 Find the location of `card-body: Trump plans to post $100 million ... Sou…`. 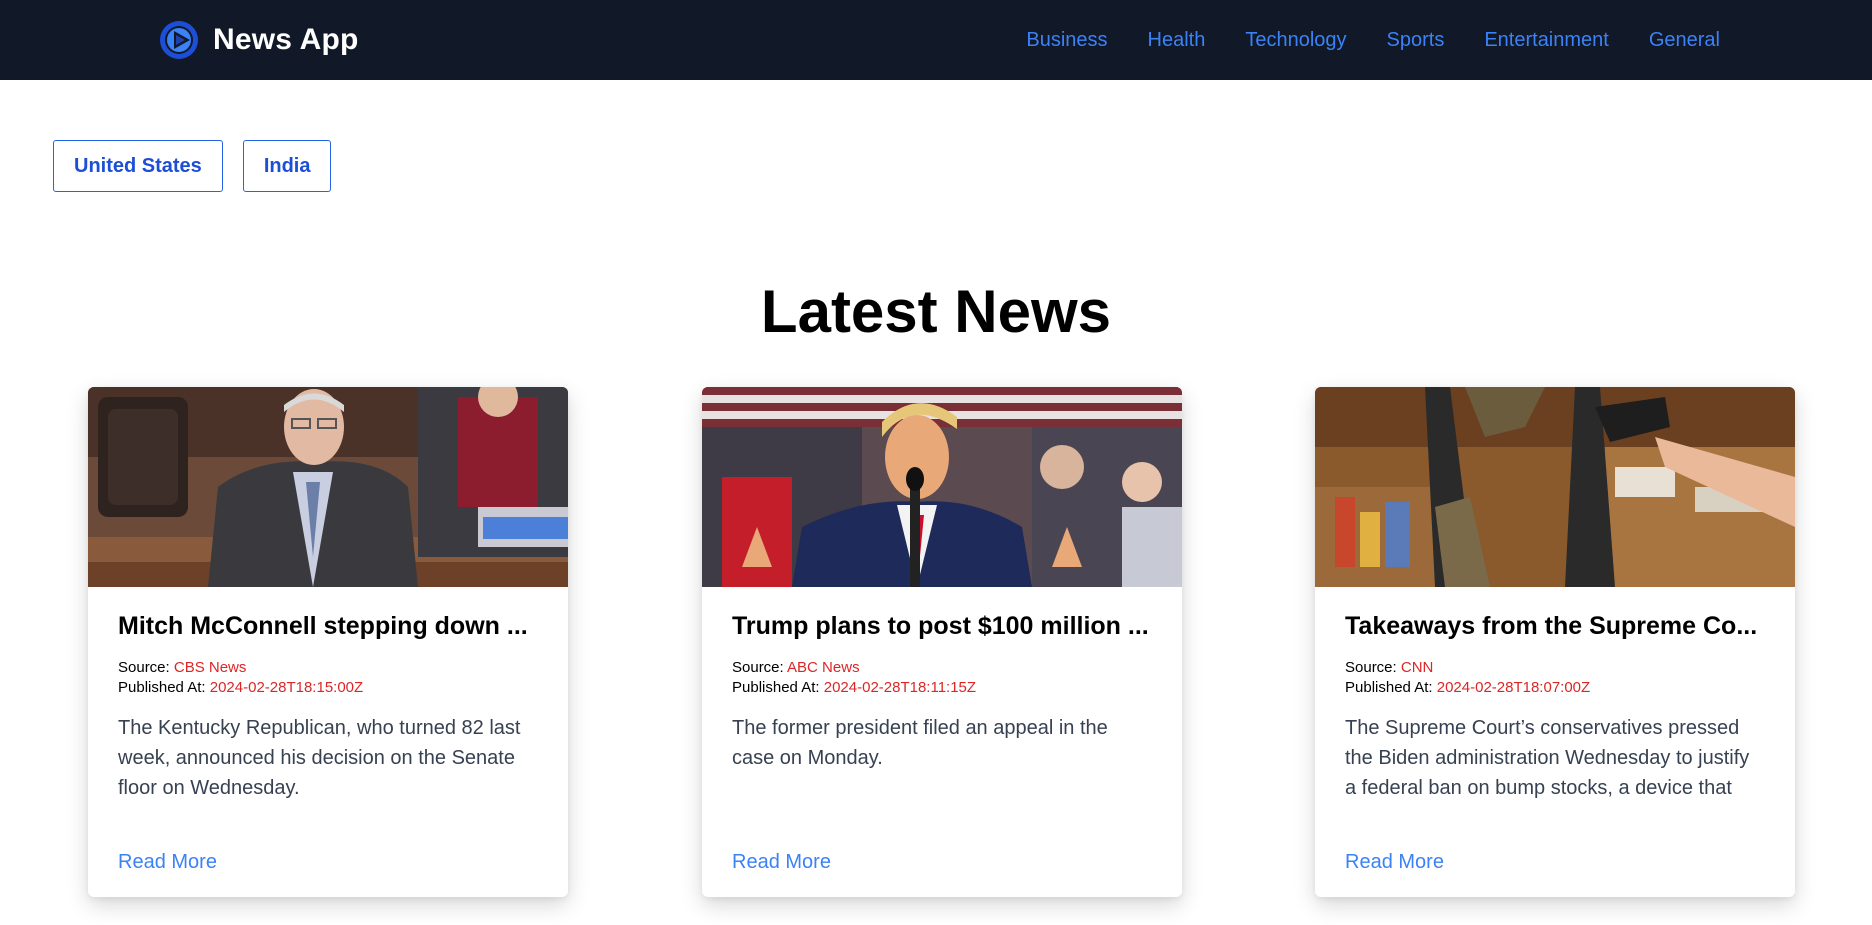

card-body: Trump plans to post $100 million ... Sou… is located at coordinates (942, 742).